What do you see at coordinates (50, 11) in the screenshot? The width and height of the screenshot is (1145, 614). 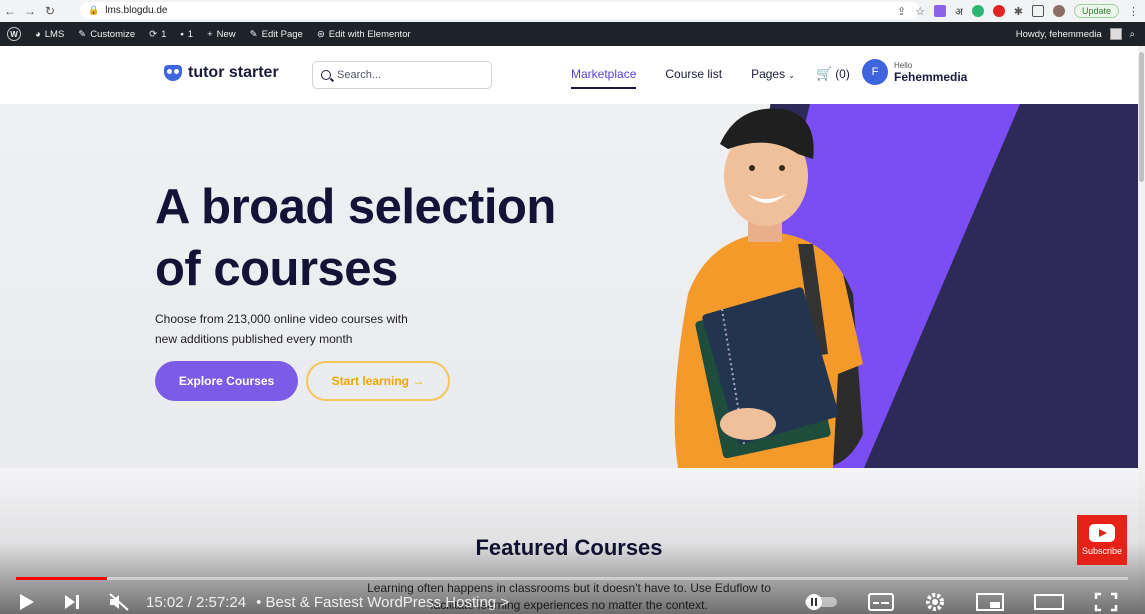 I see `reload-icon: ↻` at bounding box center [50, 11].